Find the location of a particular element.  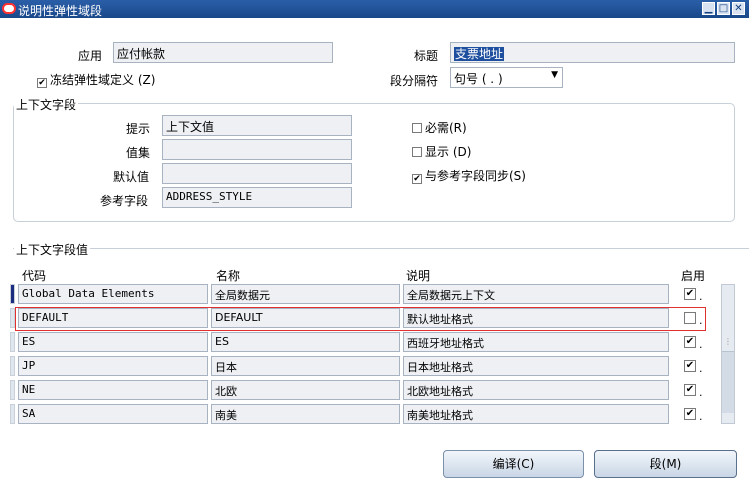

app-field: 应付帐款 is located at coordinates (223, 52).